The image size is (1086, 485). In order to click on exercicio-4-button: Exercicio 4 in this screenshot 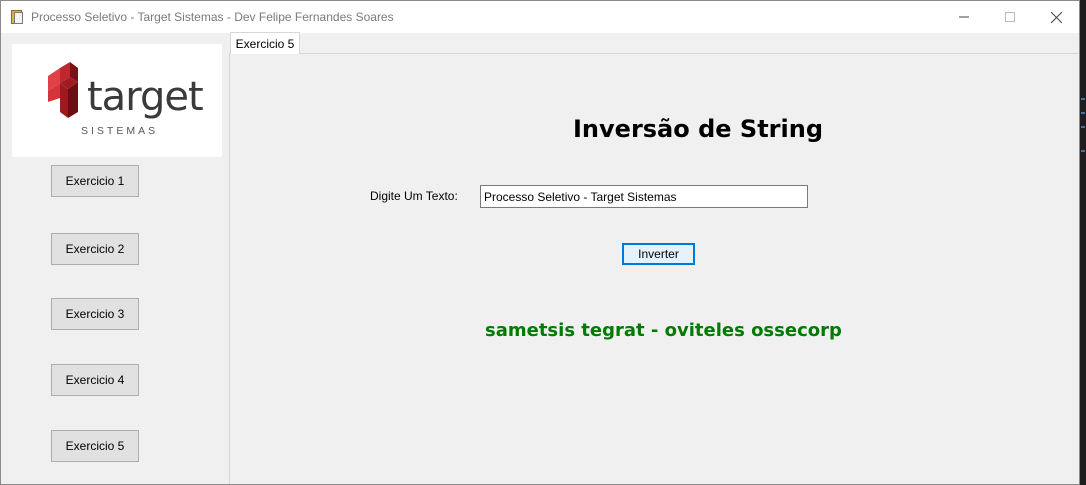, I will do `click(95, 380)`.